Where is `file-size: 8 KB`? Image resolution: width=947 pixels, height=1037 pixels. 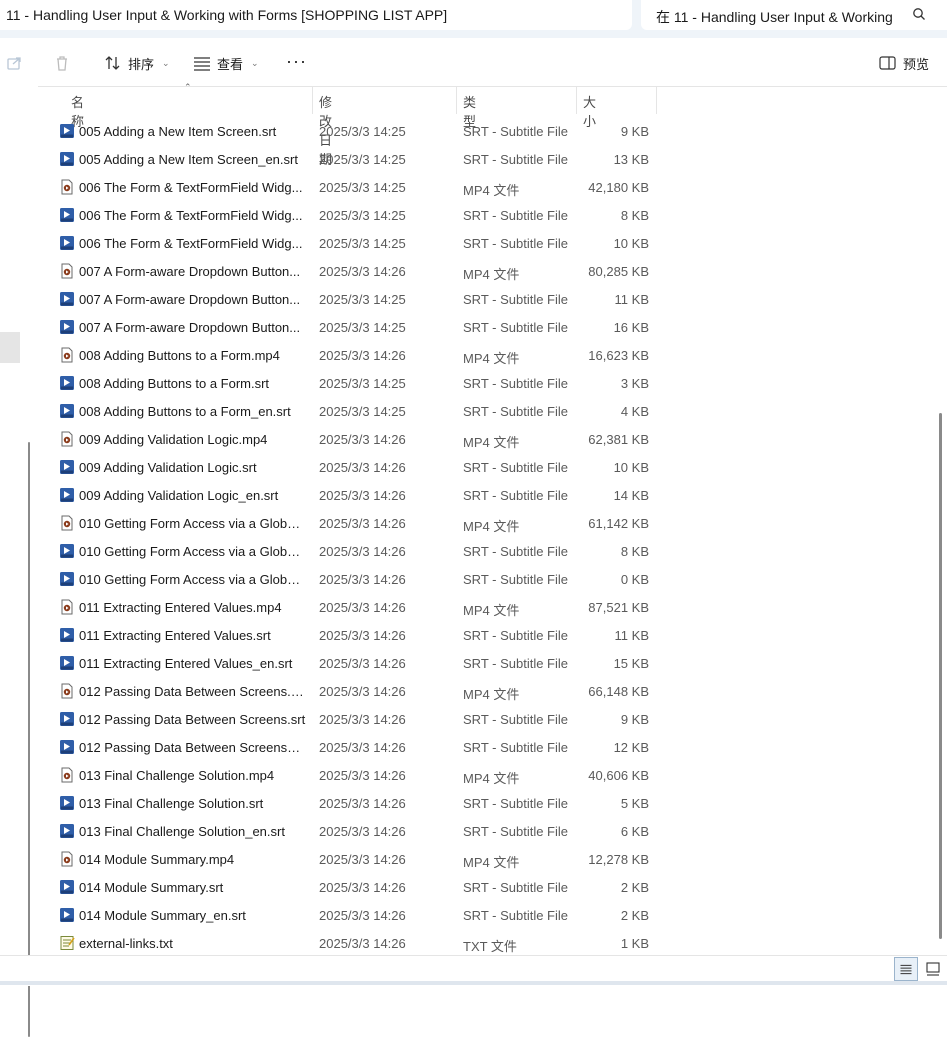
file-size: 8 KB is located at coordinates (634, 551).